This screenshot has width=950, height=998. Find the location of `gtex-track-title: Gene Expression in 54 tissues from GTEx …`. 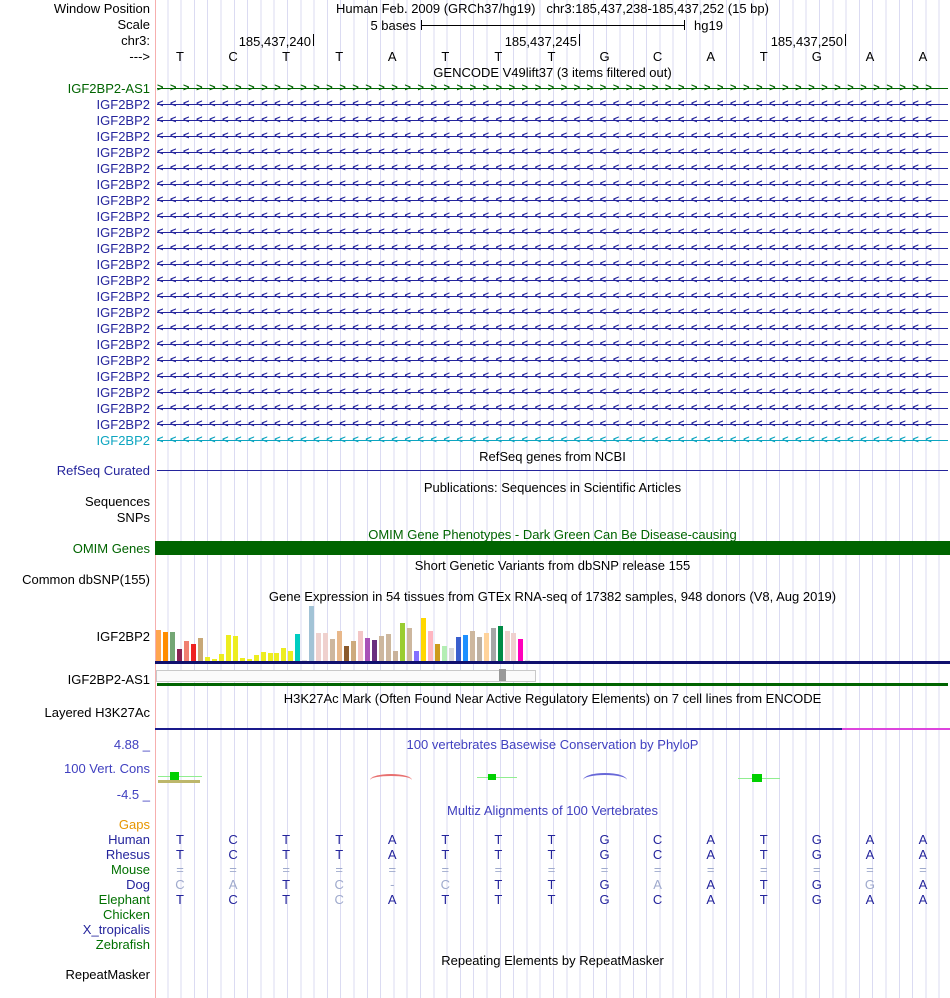

gtex-track-title: Gene Expression in 54 tissues from GTEx … is located at coordinates (552, 596).